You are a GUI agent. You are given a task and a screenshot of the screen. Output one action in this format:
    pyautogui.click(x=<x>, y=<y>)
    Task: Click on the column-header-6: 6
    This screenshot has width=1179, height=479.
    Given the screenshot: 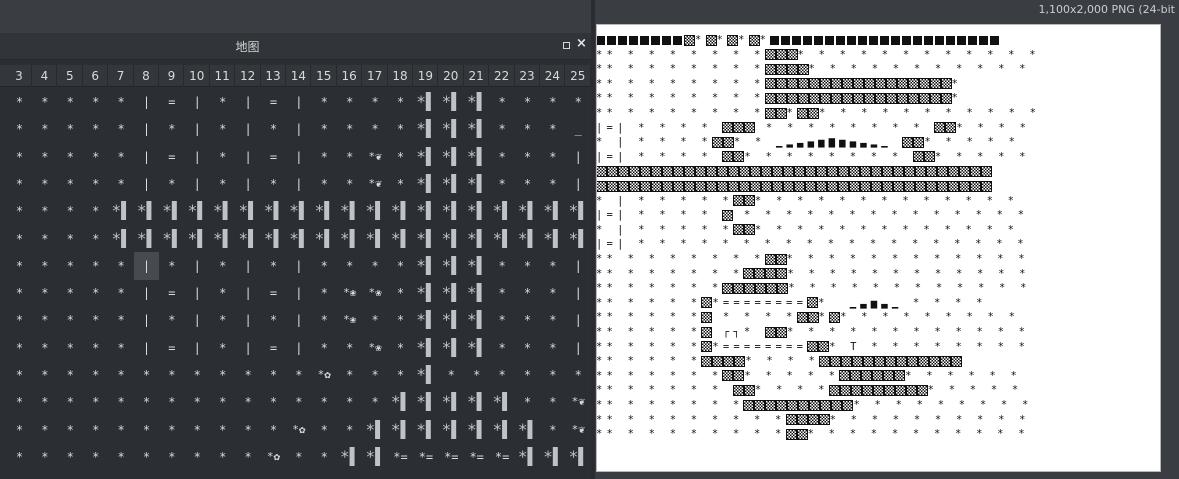 What is the action you would take?
    pyautogui.click(x=96, y=76)
    